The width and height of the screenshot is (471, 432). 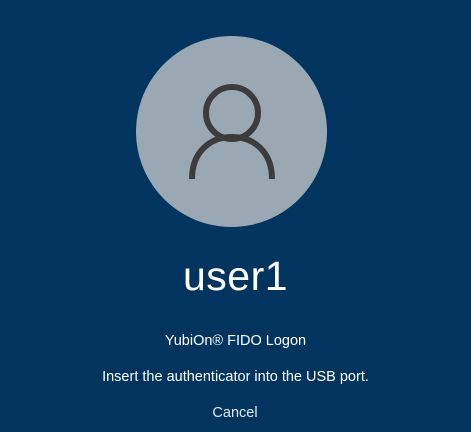 What do you see at coordinates (235, 341) in the screenshot?
I see `credential-provider-title: YubiOn® FIDO Logon` at bounding box center [235, 341].